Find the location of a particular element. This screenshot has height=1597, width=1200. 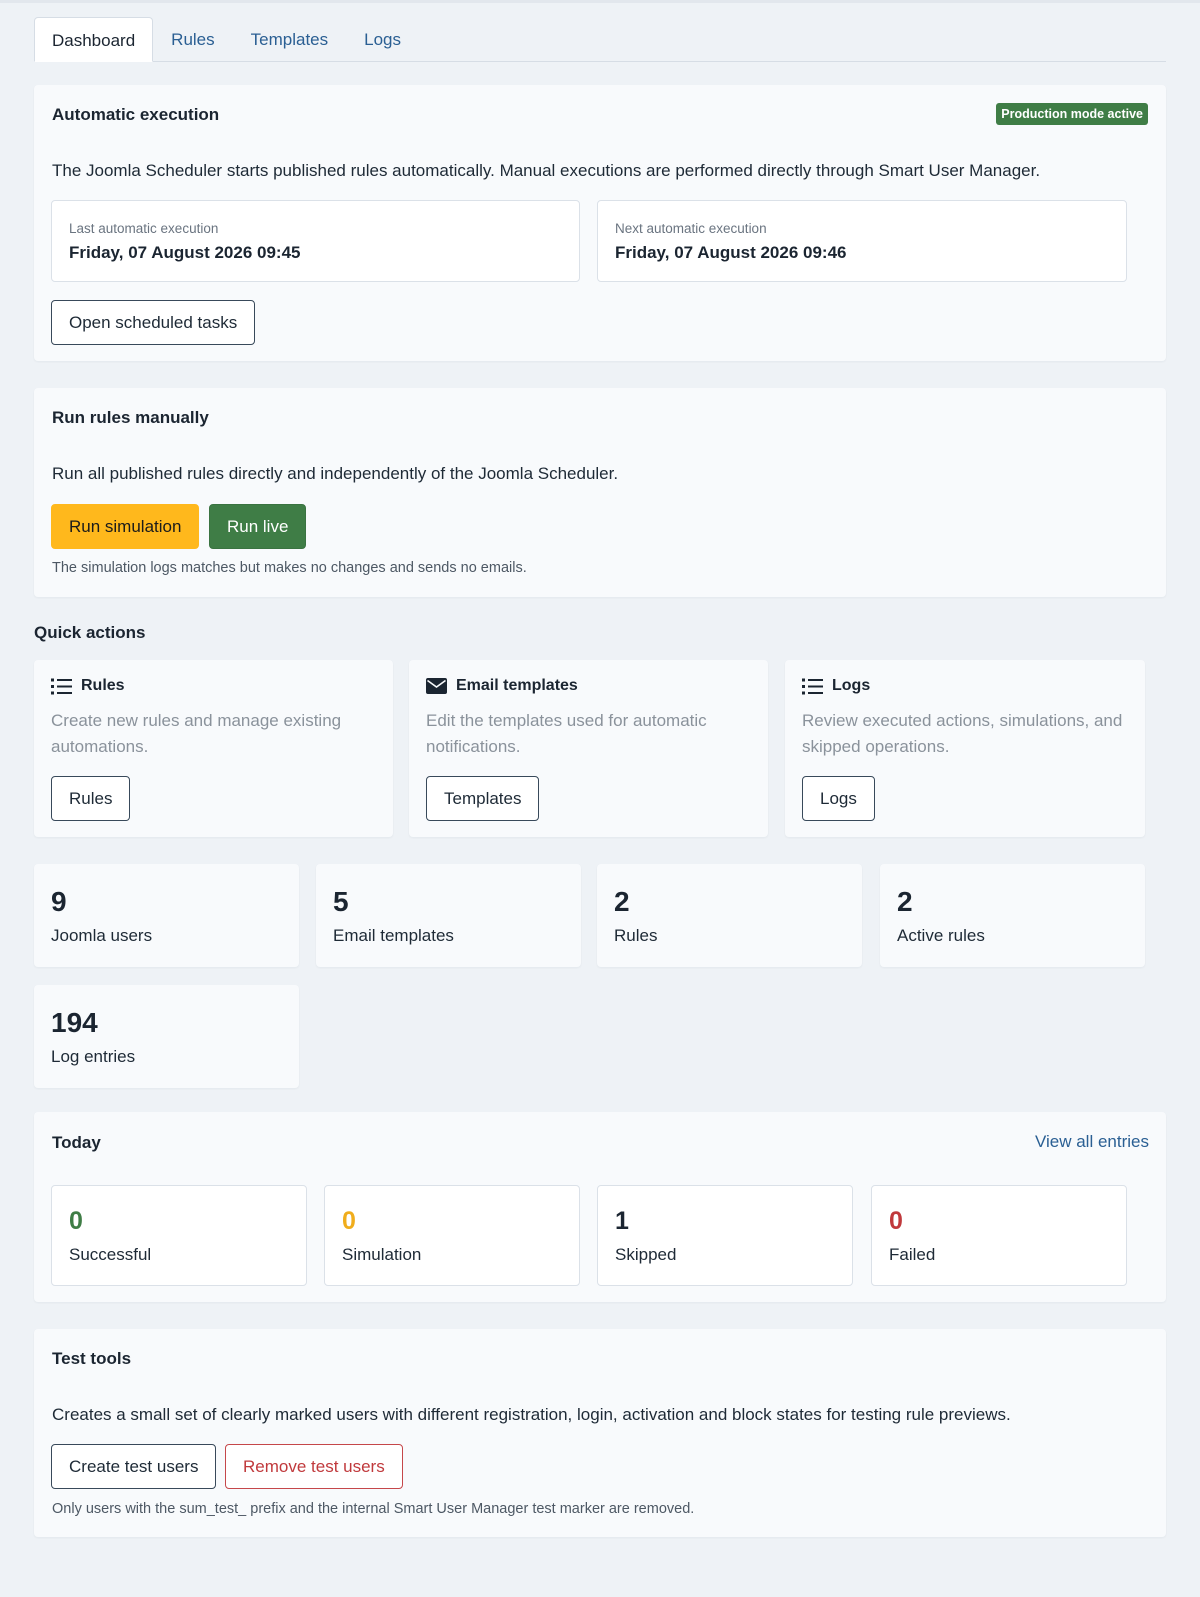

quick-action-logs-title: Logs is located at coordinates (851, 685).